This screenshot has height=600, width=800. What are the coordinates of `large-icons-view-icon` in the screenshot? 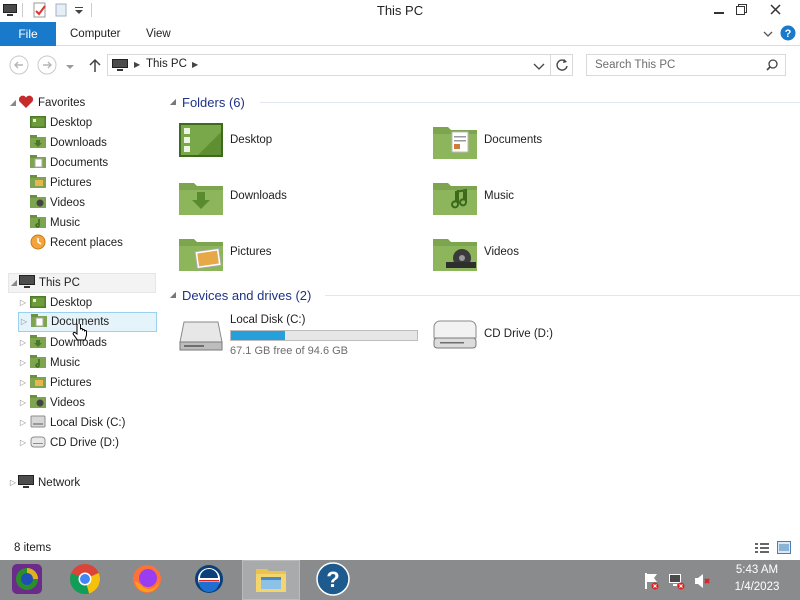 It's located at (784, 549).